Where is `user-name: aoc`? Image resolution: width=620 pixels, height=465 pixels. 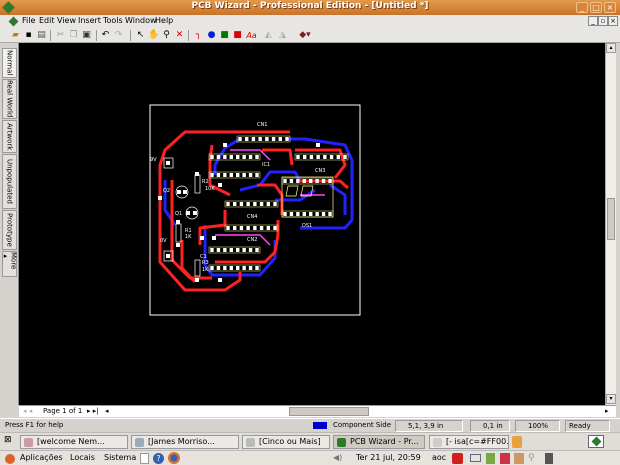
user-name: aoc is located at coordinates (439, 457).